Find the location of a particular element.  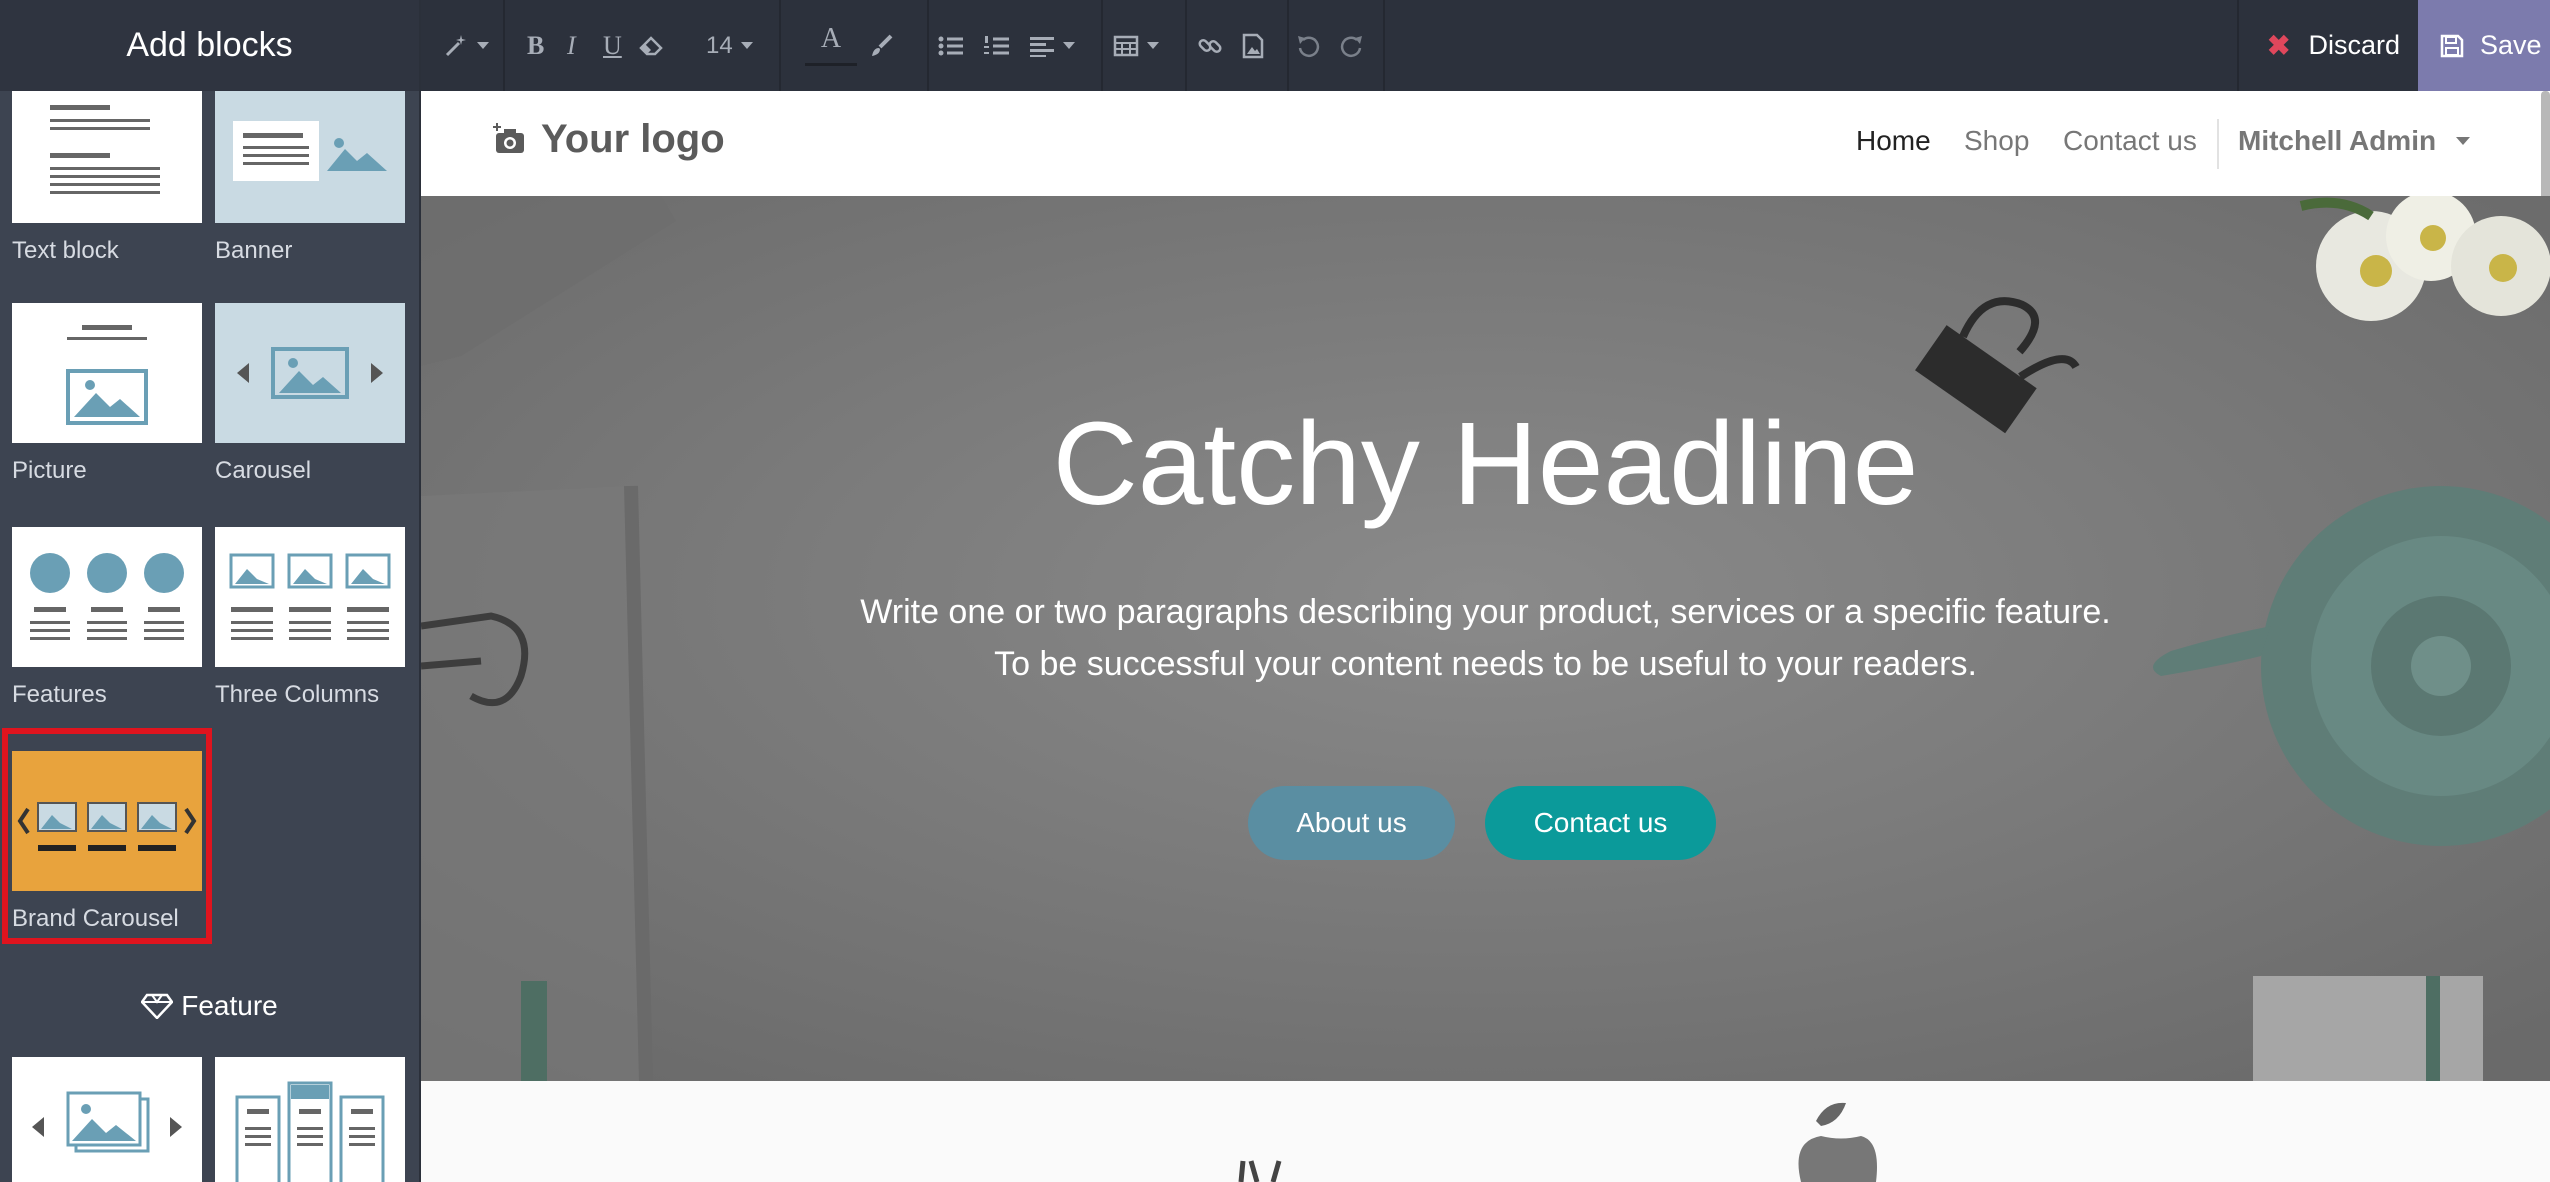

paint-brush-icon is located at coordinates (882, 45).